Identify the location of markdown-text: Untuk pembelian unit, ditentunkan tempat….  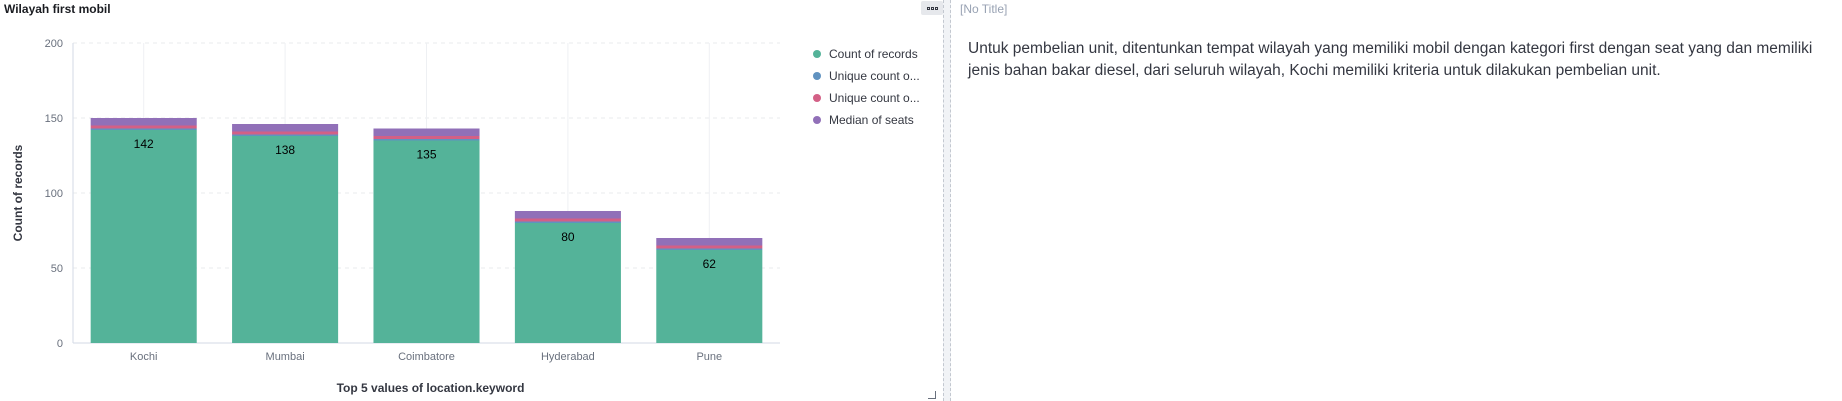
(1390, 59).